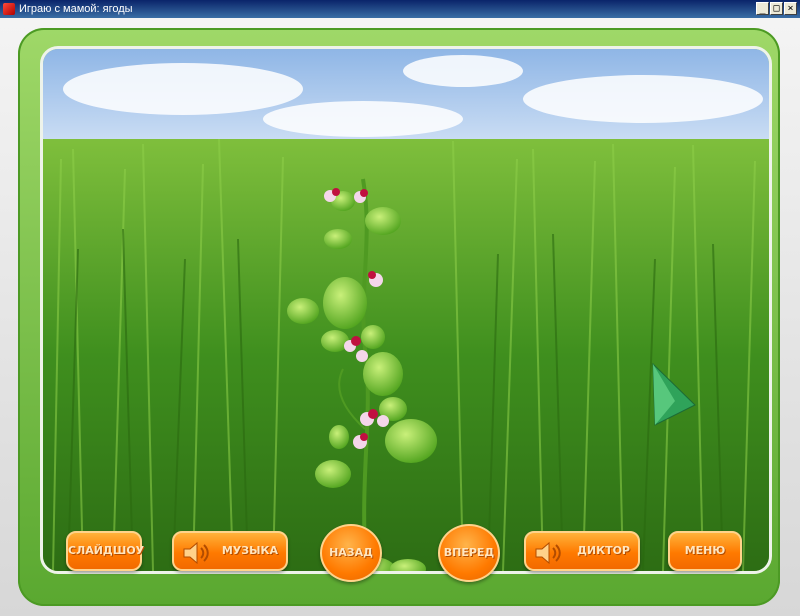  I want to click on menu-button: МЕНЮ, so click(705, 551).